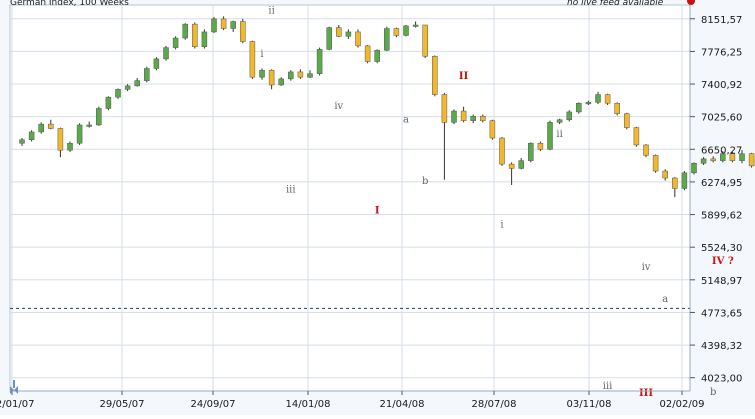 This screenshot has height=419, width=755. I want to click on y-tick-label: 7025,60, so click(721, 118).